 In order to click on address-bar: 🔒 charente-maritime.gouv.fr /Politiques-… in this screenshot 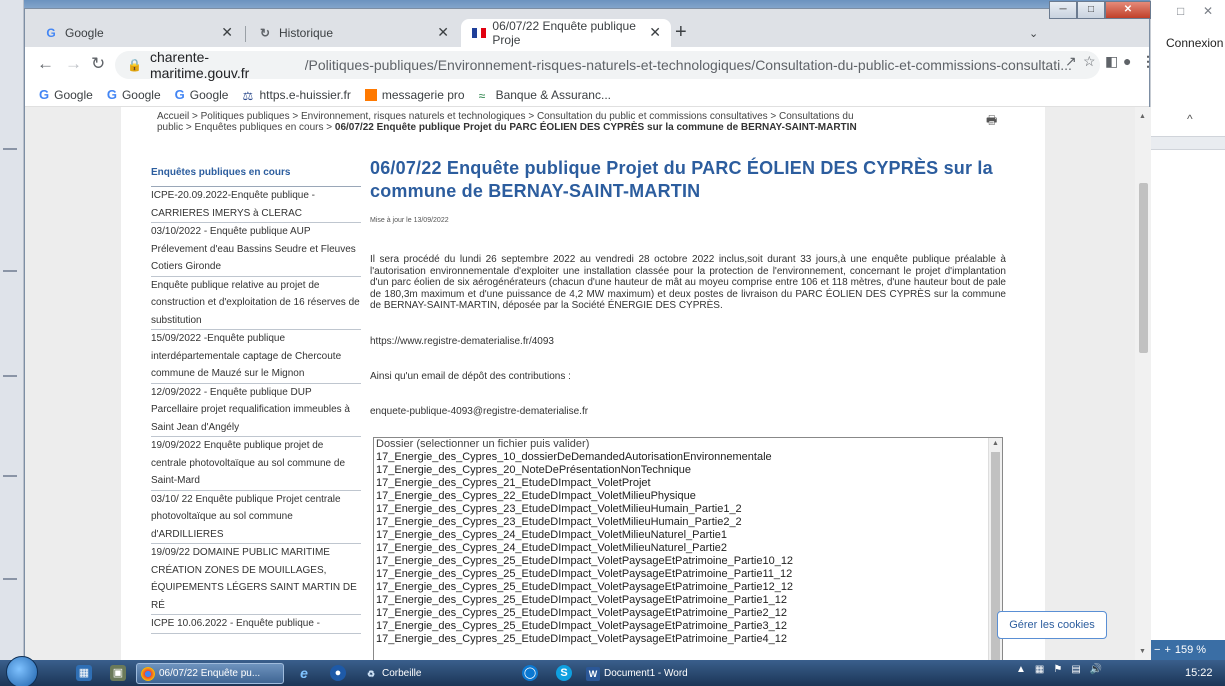, I will do `click(607, 65)`.